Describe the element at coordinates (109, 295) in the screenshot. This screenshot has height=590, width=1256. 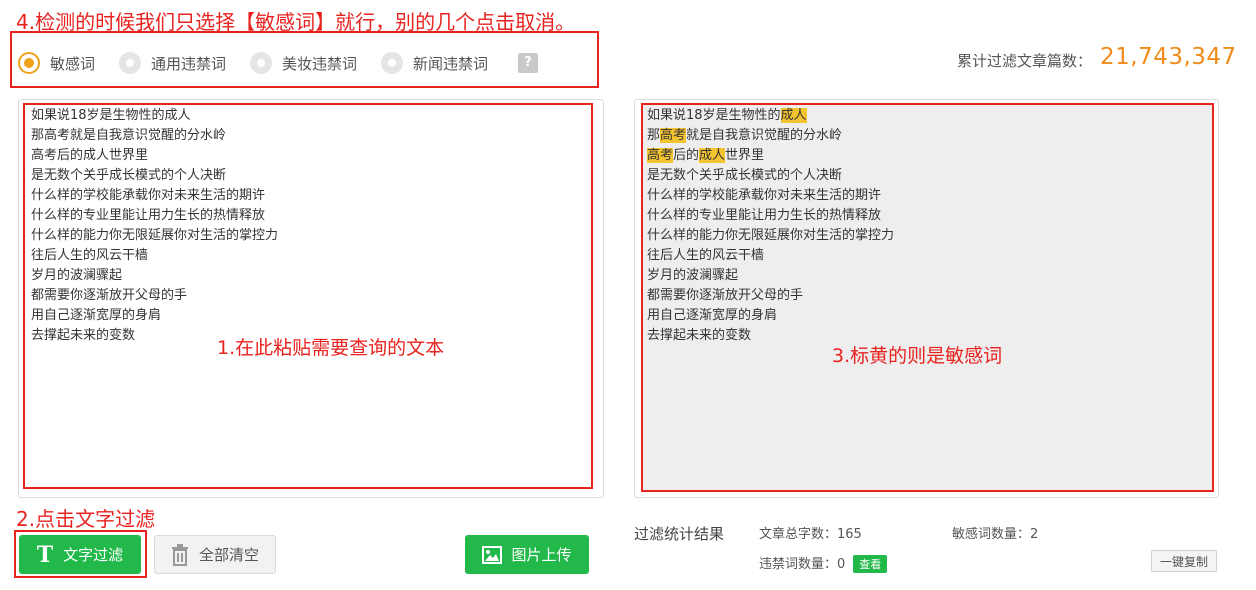
I see `input-line: 都需要你逐渐放开父母的手` at that location.